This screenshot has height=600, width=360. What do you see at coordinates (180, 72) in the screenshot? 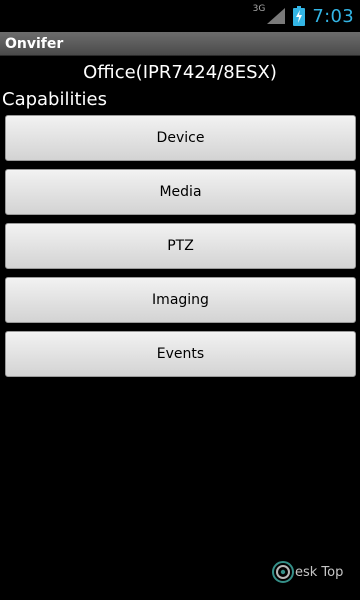
I see `device-name: Office(IPR7424/8ESX)` at bounding box center [180, 72].